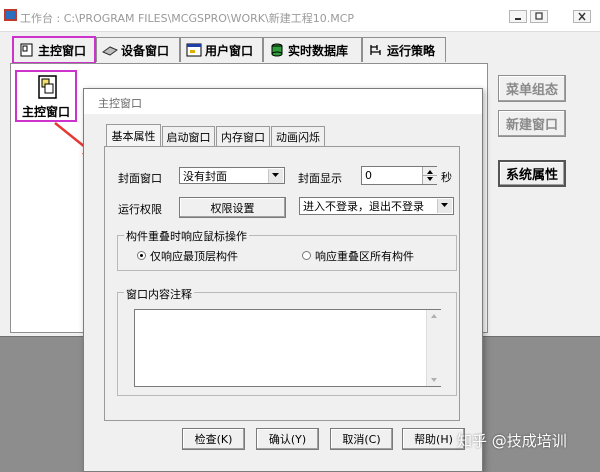 The height and width of the screenshot is (472, 600). I want to click on restore-button, so click(539, 16).